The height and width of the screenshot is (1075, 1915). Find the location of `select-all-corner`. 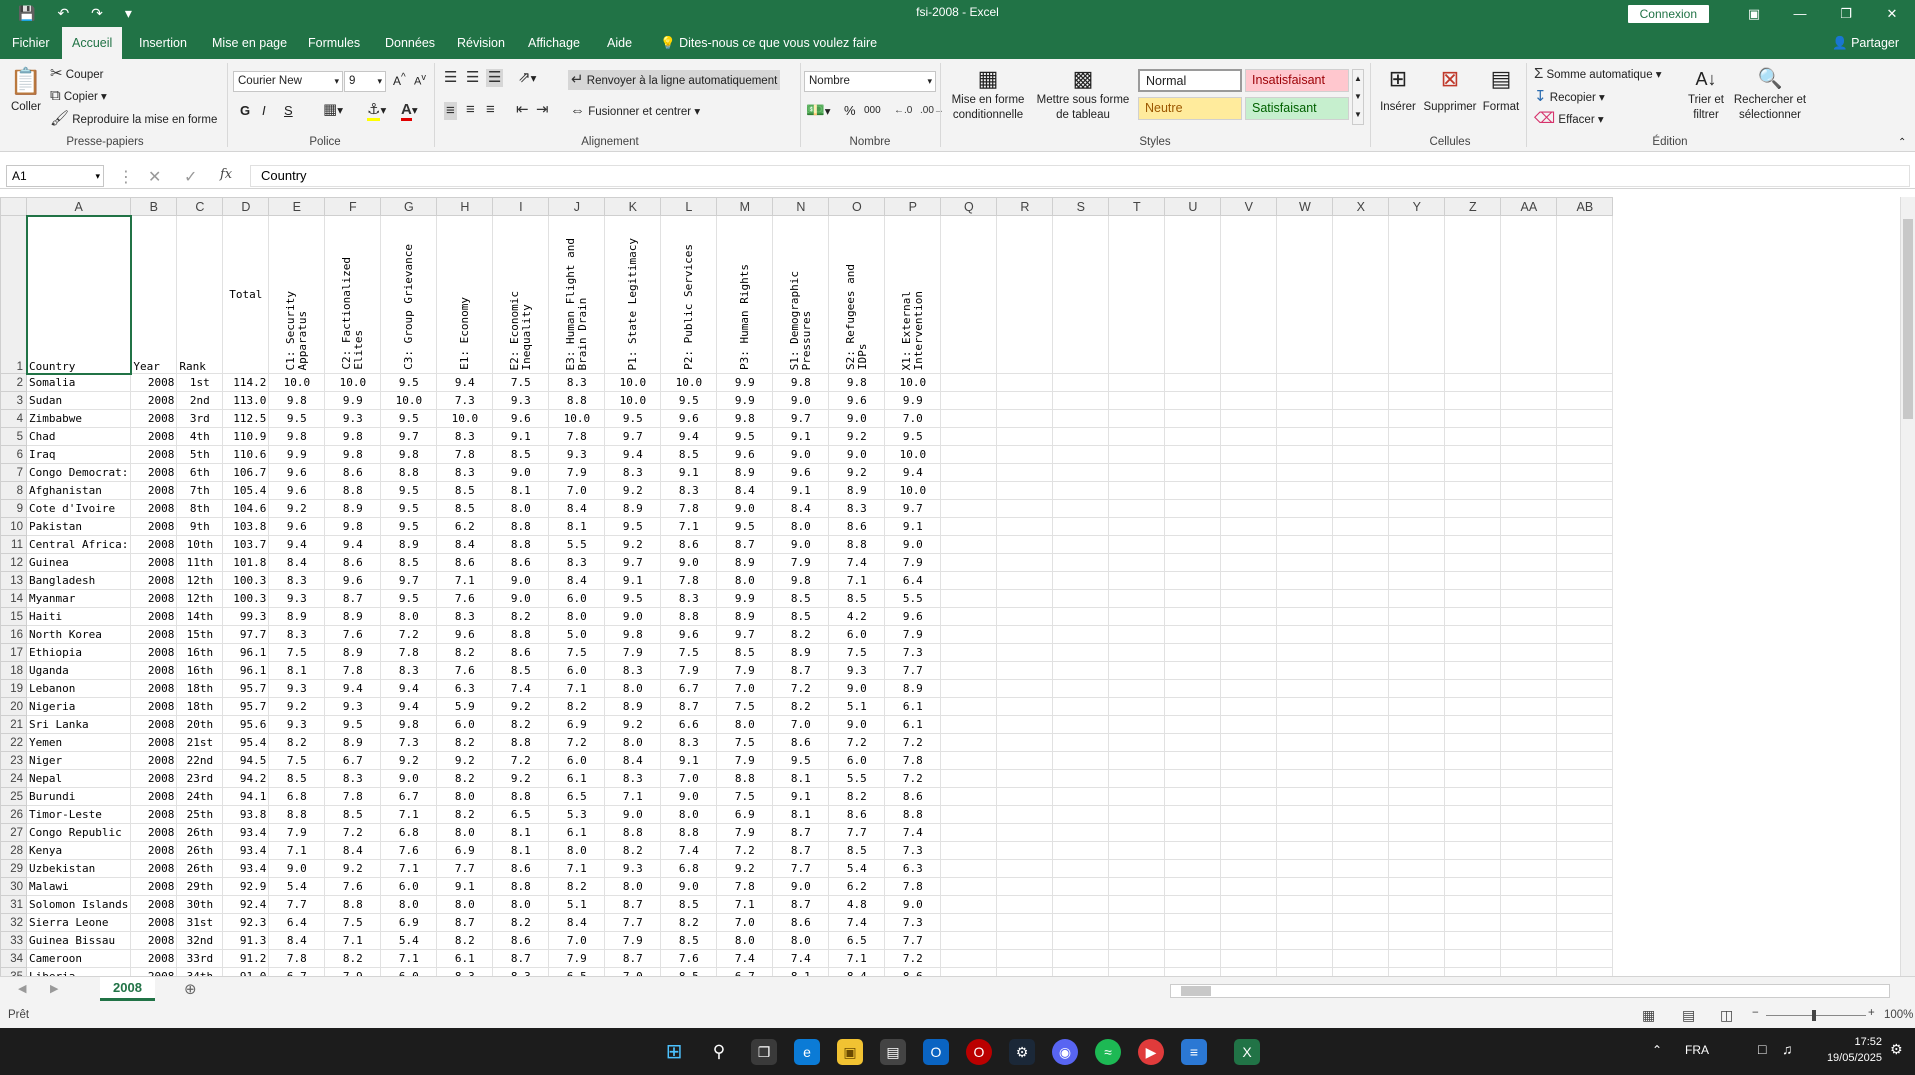

select-all-corner is located at coordinates (13, 206).